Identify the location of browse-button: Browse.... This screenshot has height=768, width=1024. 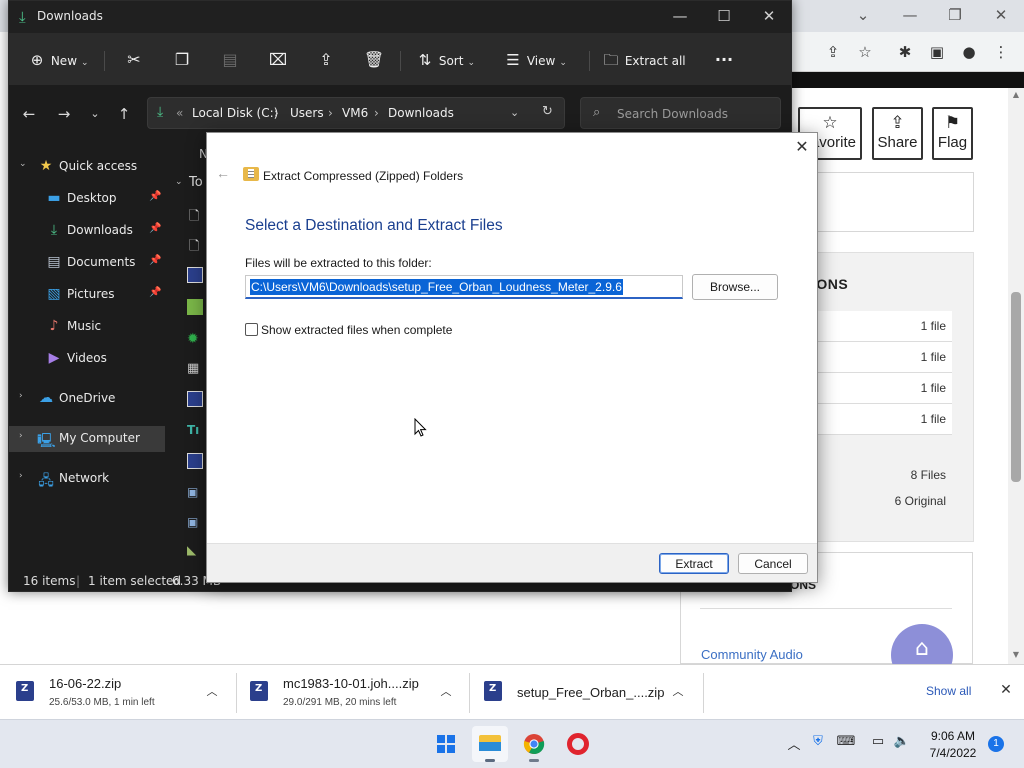
(735, 287).